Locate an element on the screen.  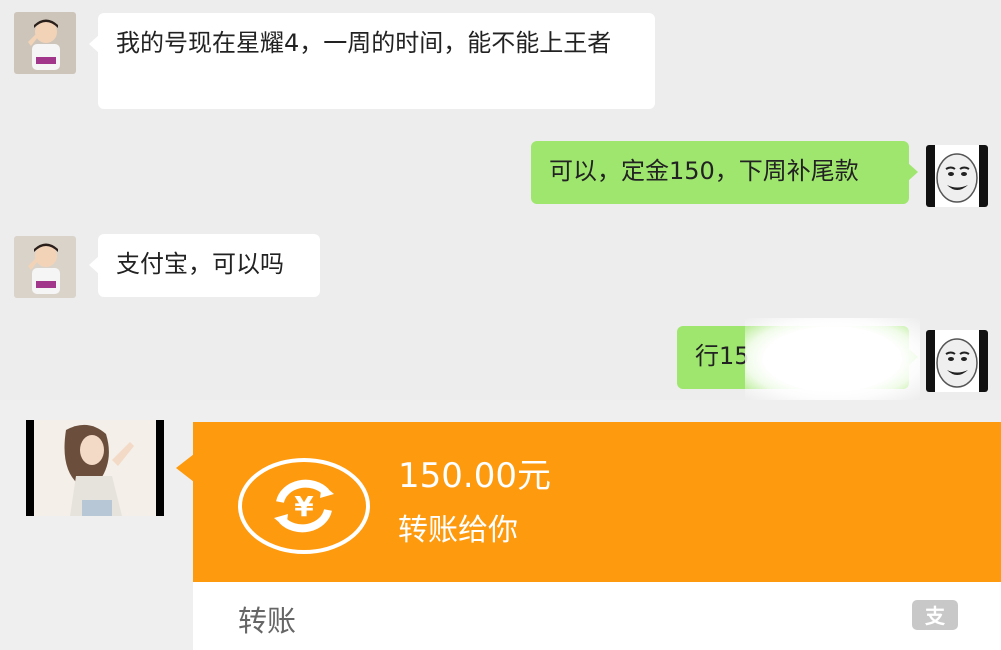
svg-text: 支 is located at coordinates (935, 616).